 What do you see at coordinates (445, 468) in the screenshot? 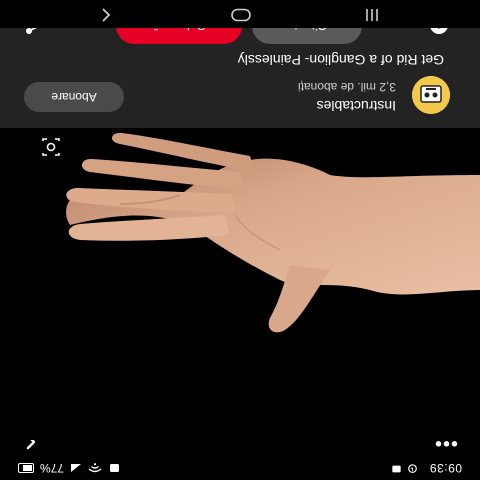
I see `clock: 09:39` at bounding box center [445, 468].